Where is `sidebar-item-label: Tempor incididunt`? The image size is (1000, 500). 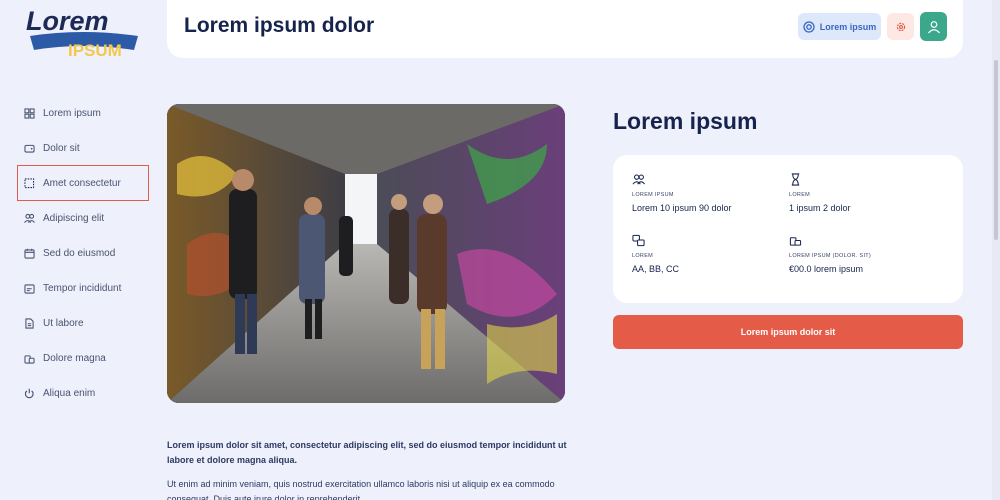 sidebar-item-label: Tempor incididunt is located at coordinates (82, 288).